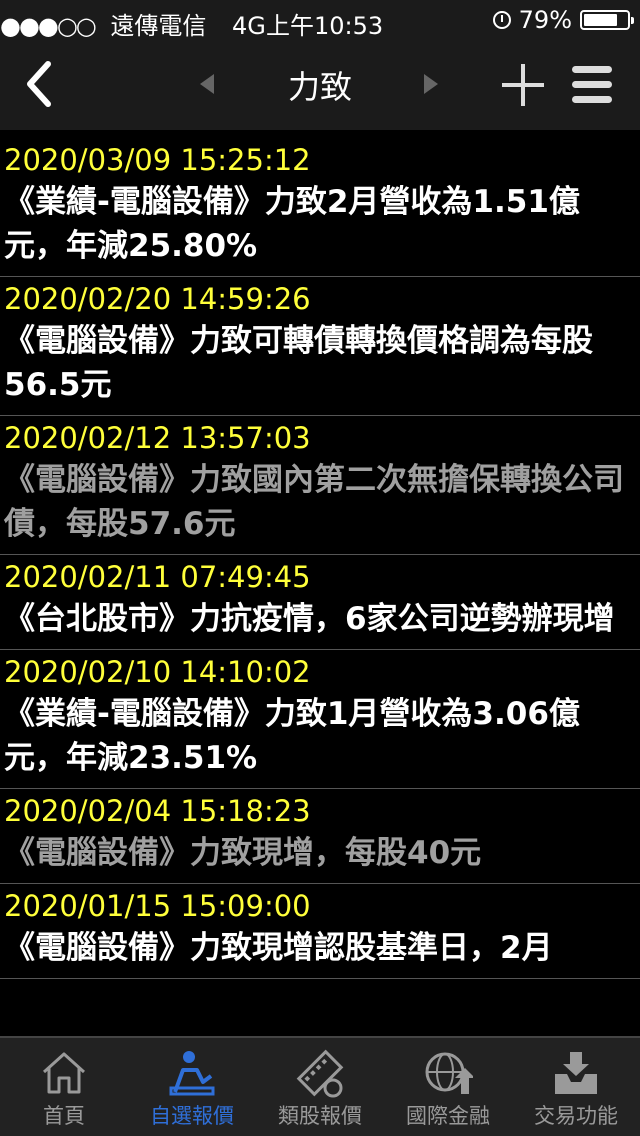 Image resolution: width=640 pixels, height=1136 pixels. Describe the element at coordinates (192, 1073) in the screenshot. I see `person-chart-icon` at that location.